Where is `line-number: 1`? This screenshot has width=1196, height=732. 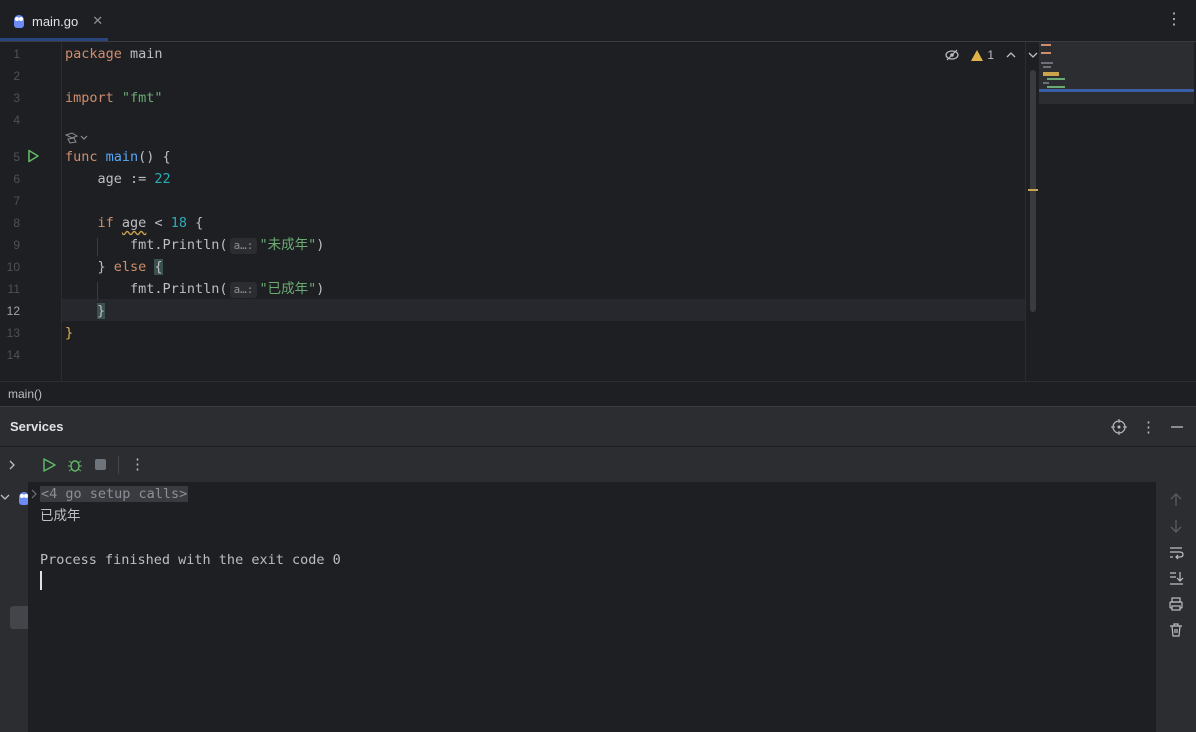 line-number: 1 is located at coordinates (16, 54).